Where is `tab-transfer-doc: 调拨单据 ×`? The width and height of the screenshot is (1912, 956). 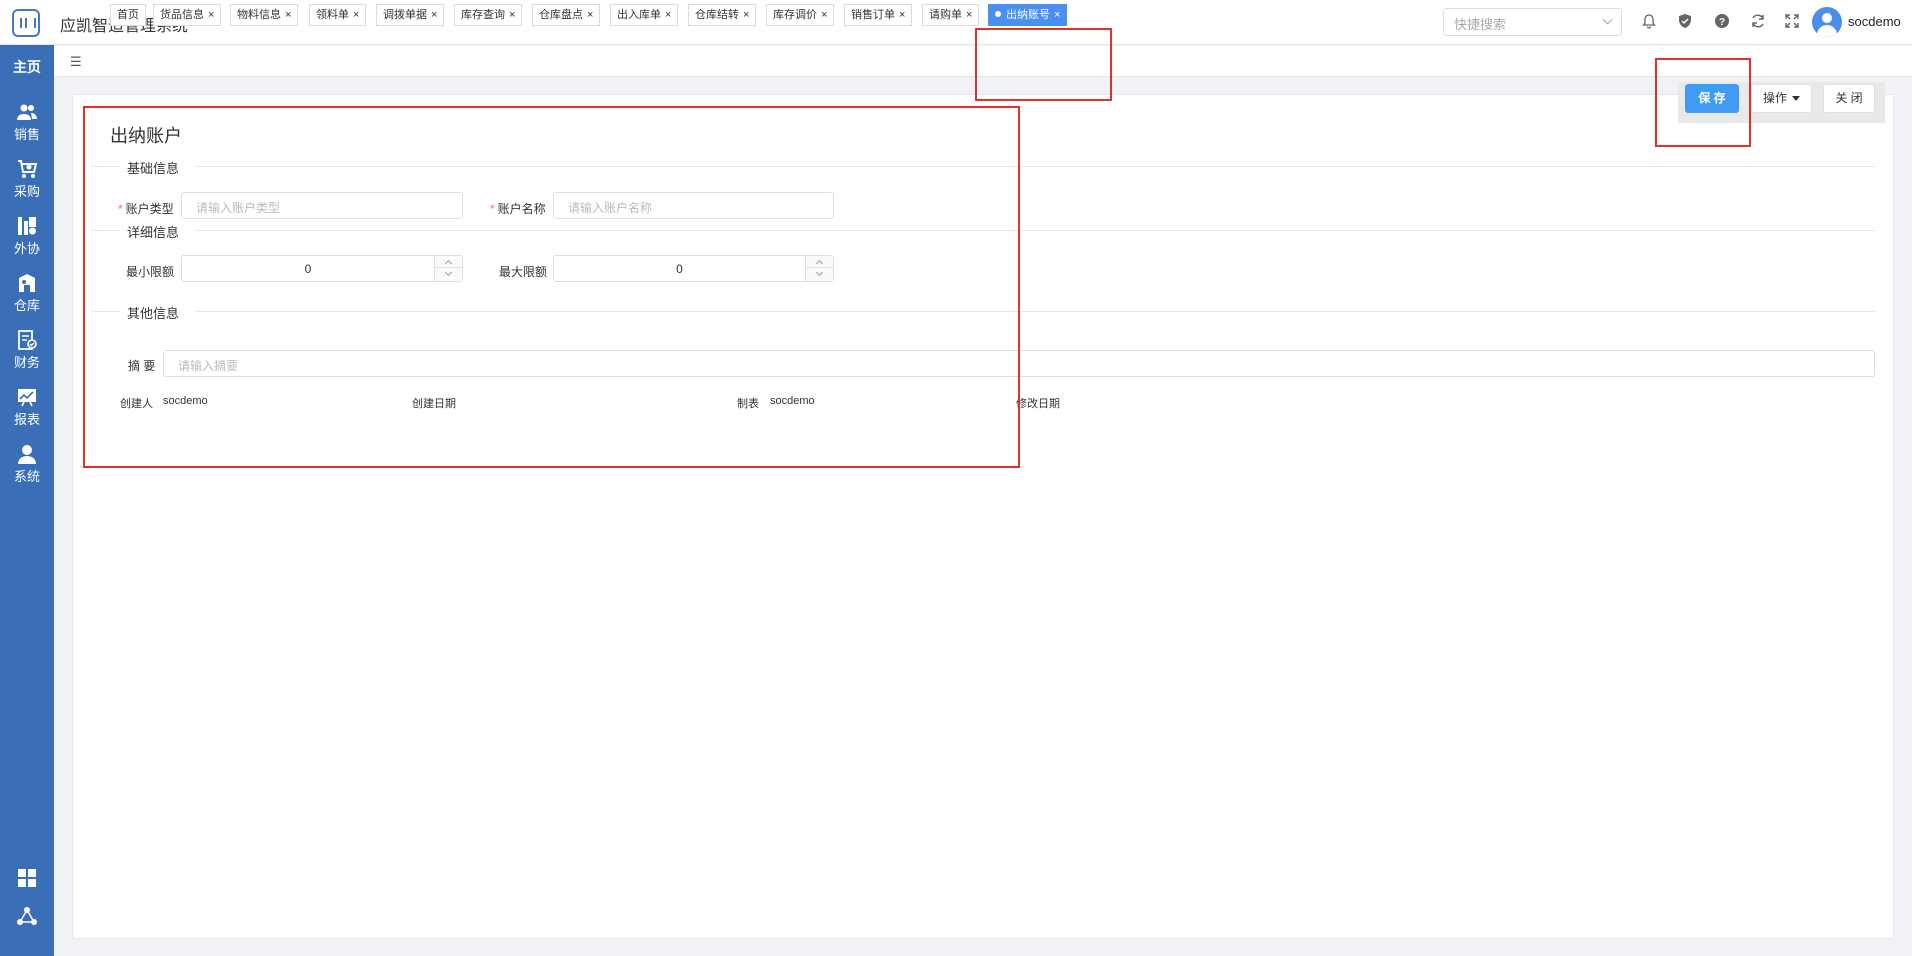 tab-transfer-doc: 调拨单据 × is located at coordinates (410, 15).